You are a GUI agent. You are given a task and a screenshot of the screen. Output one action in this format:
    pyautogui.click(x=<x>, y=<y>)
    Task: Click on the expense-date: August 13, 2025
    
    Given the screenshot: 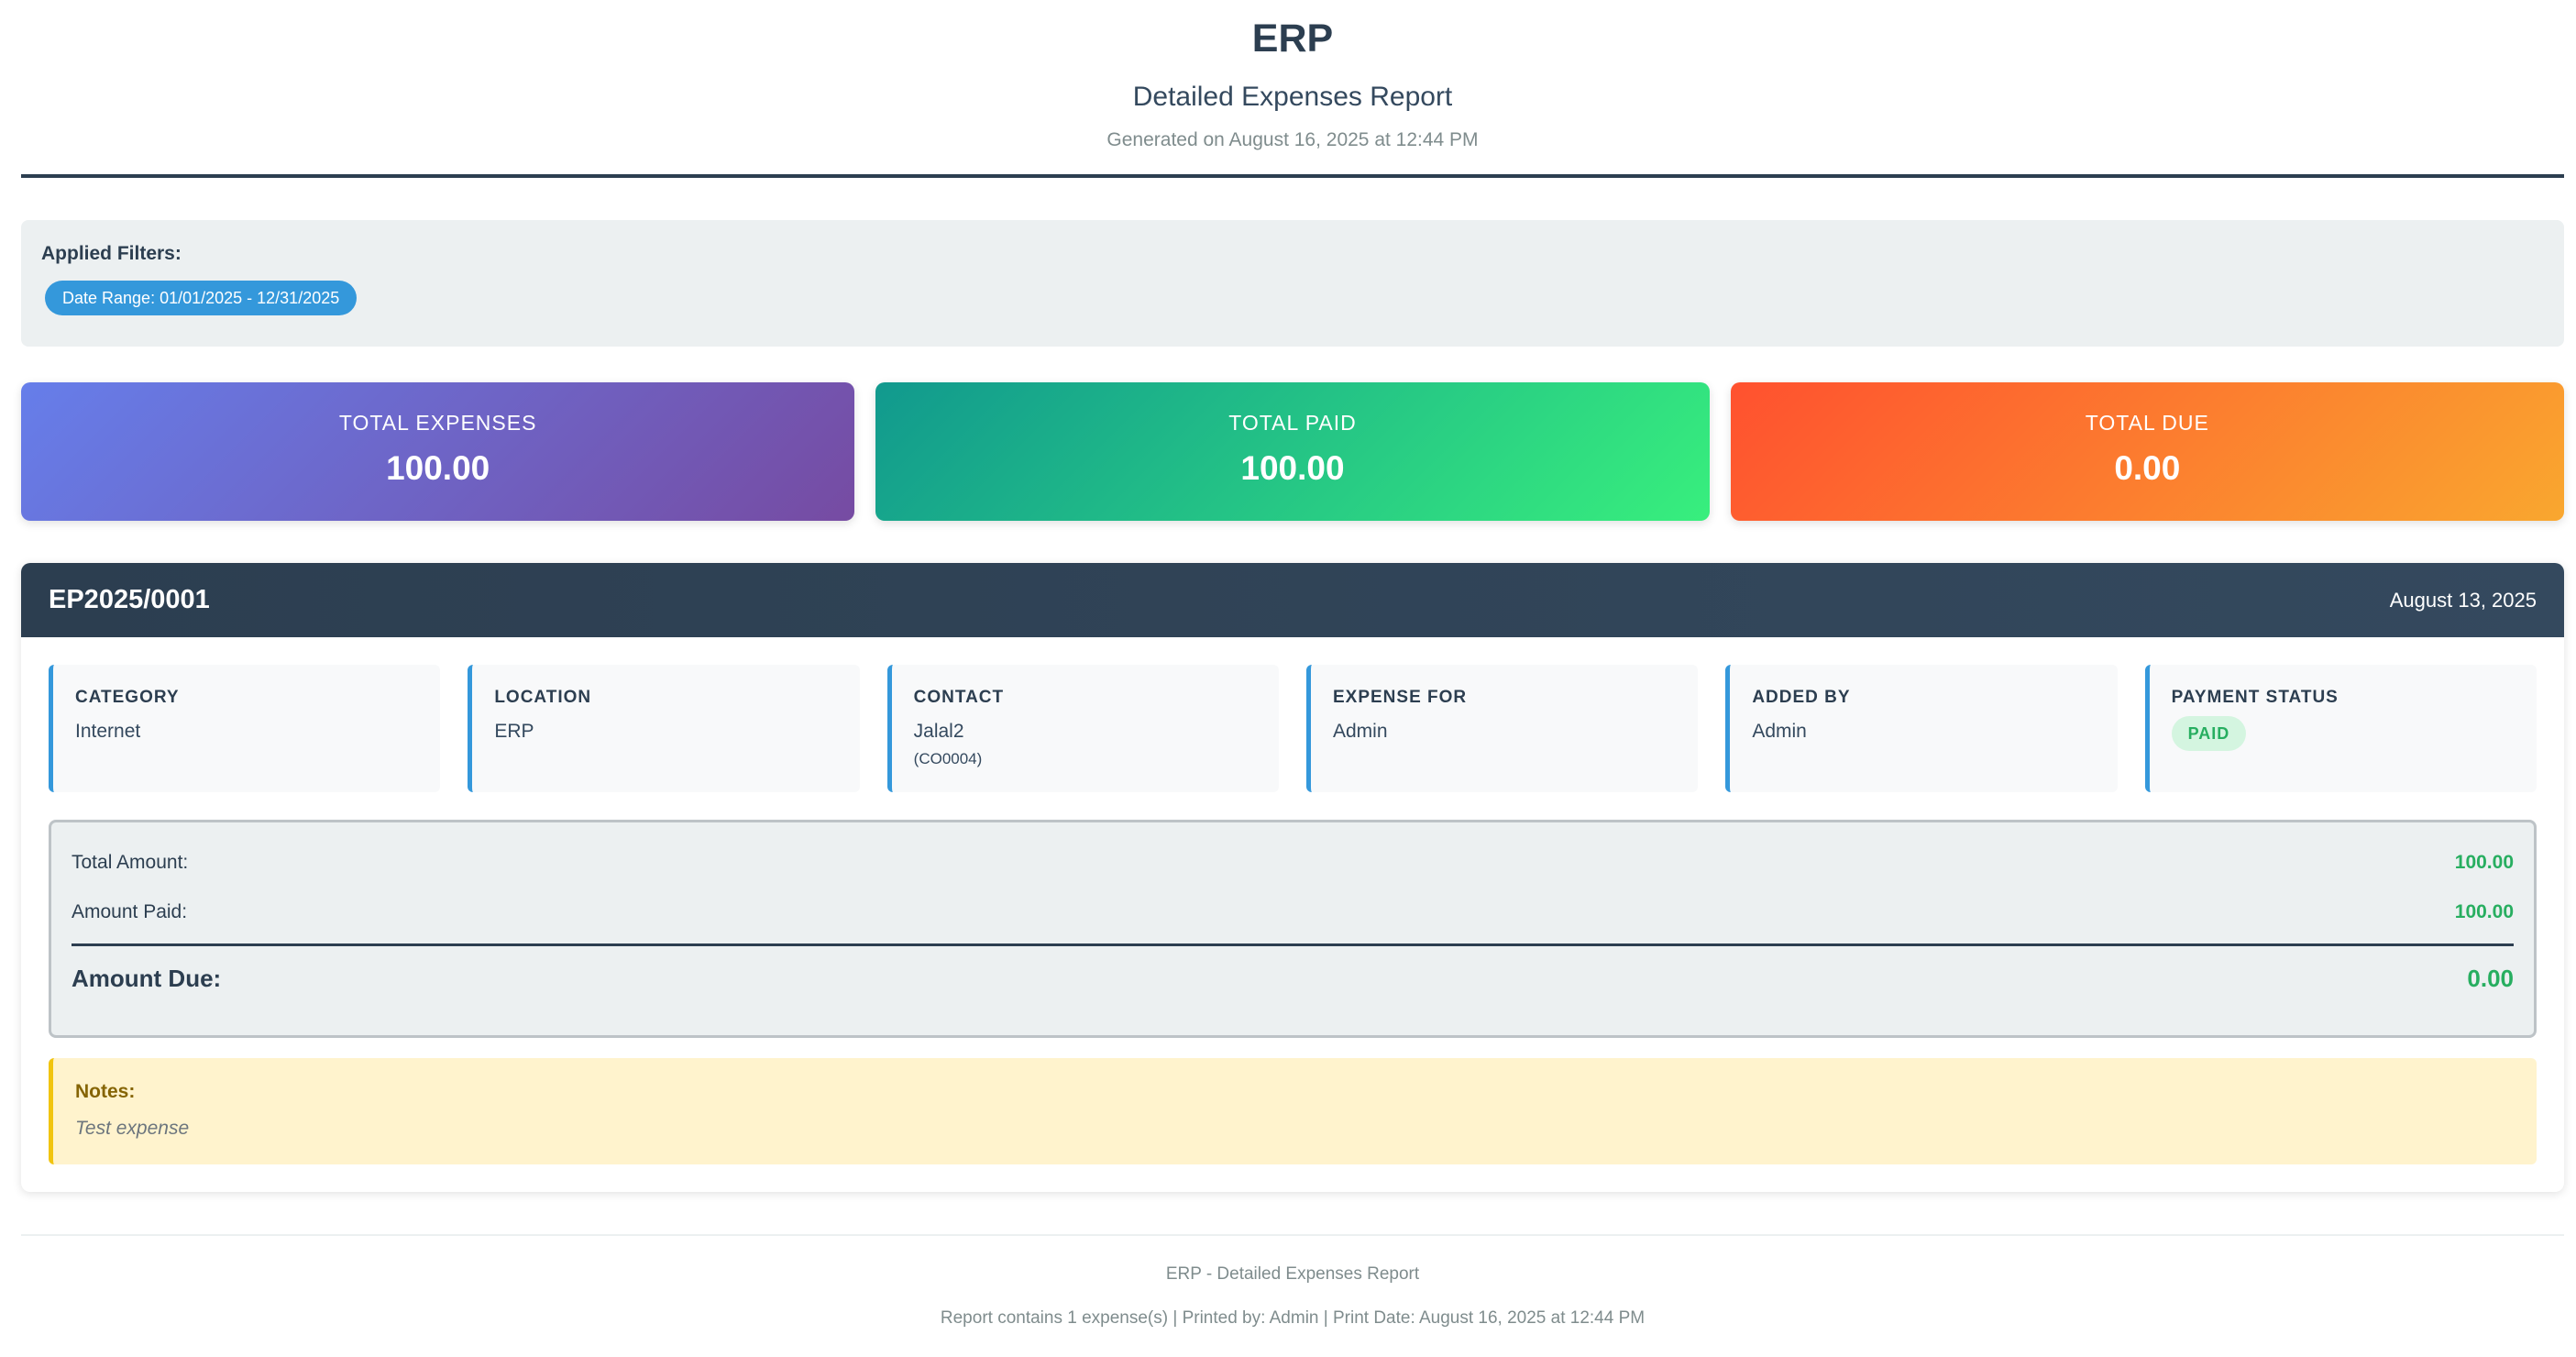 What is the action you would take?
    pyautogui.click(x=2463, y=600)
    